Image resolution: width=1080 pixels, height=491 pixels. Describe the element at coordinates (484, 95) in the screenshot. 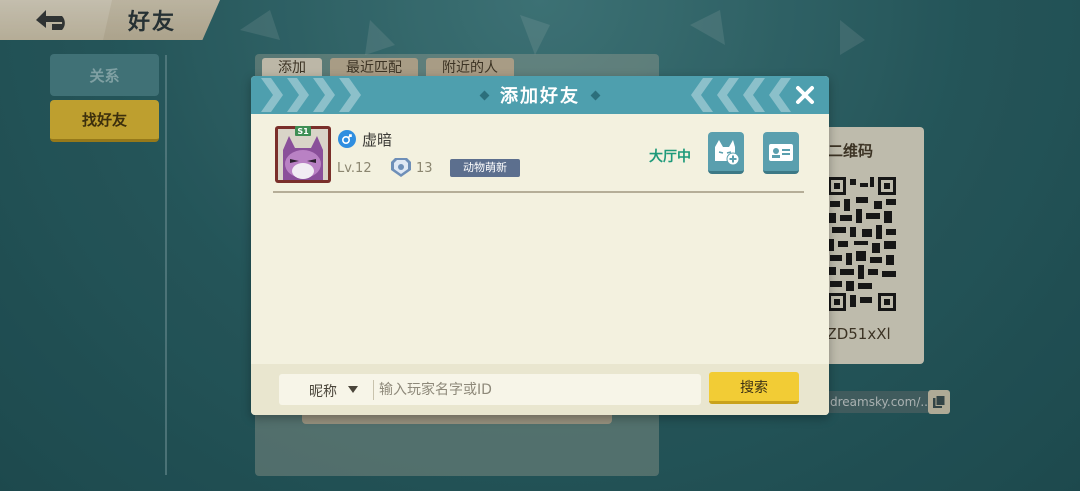

I see `diamond-left-icon` at that location.